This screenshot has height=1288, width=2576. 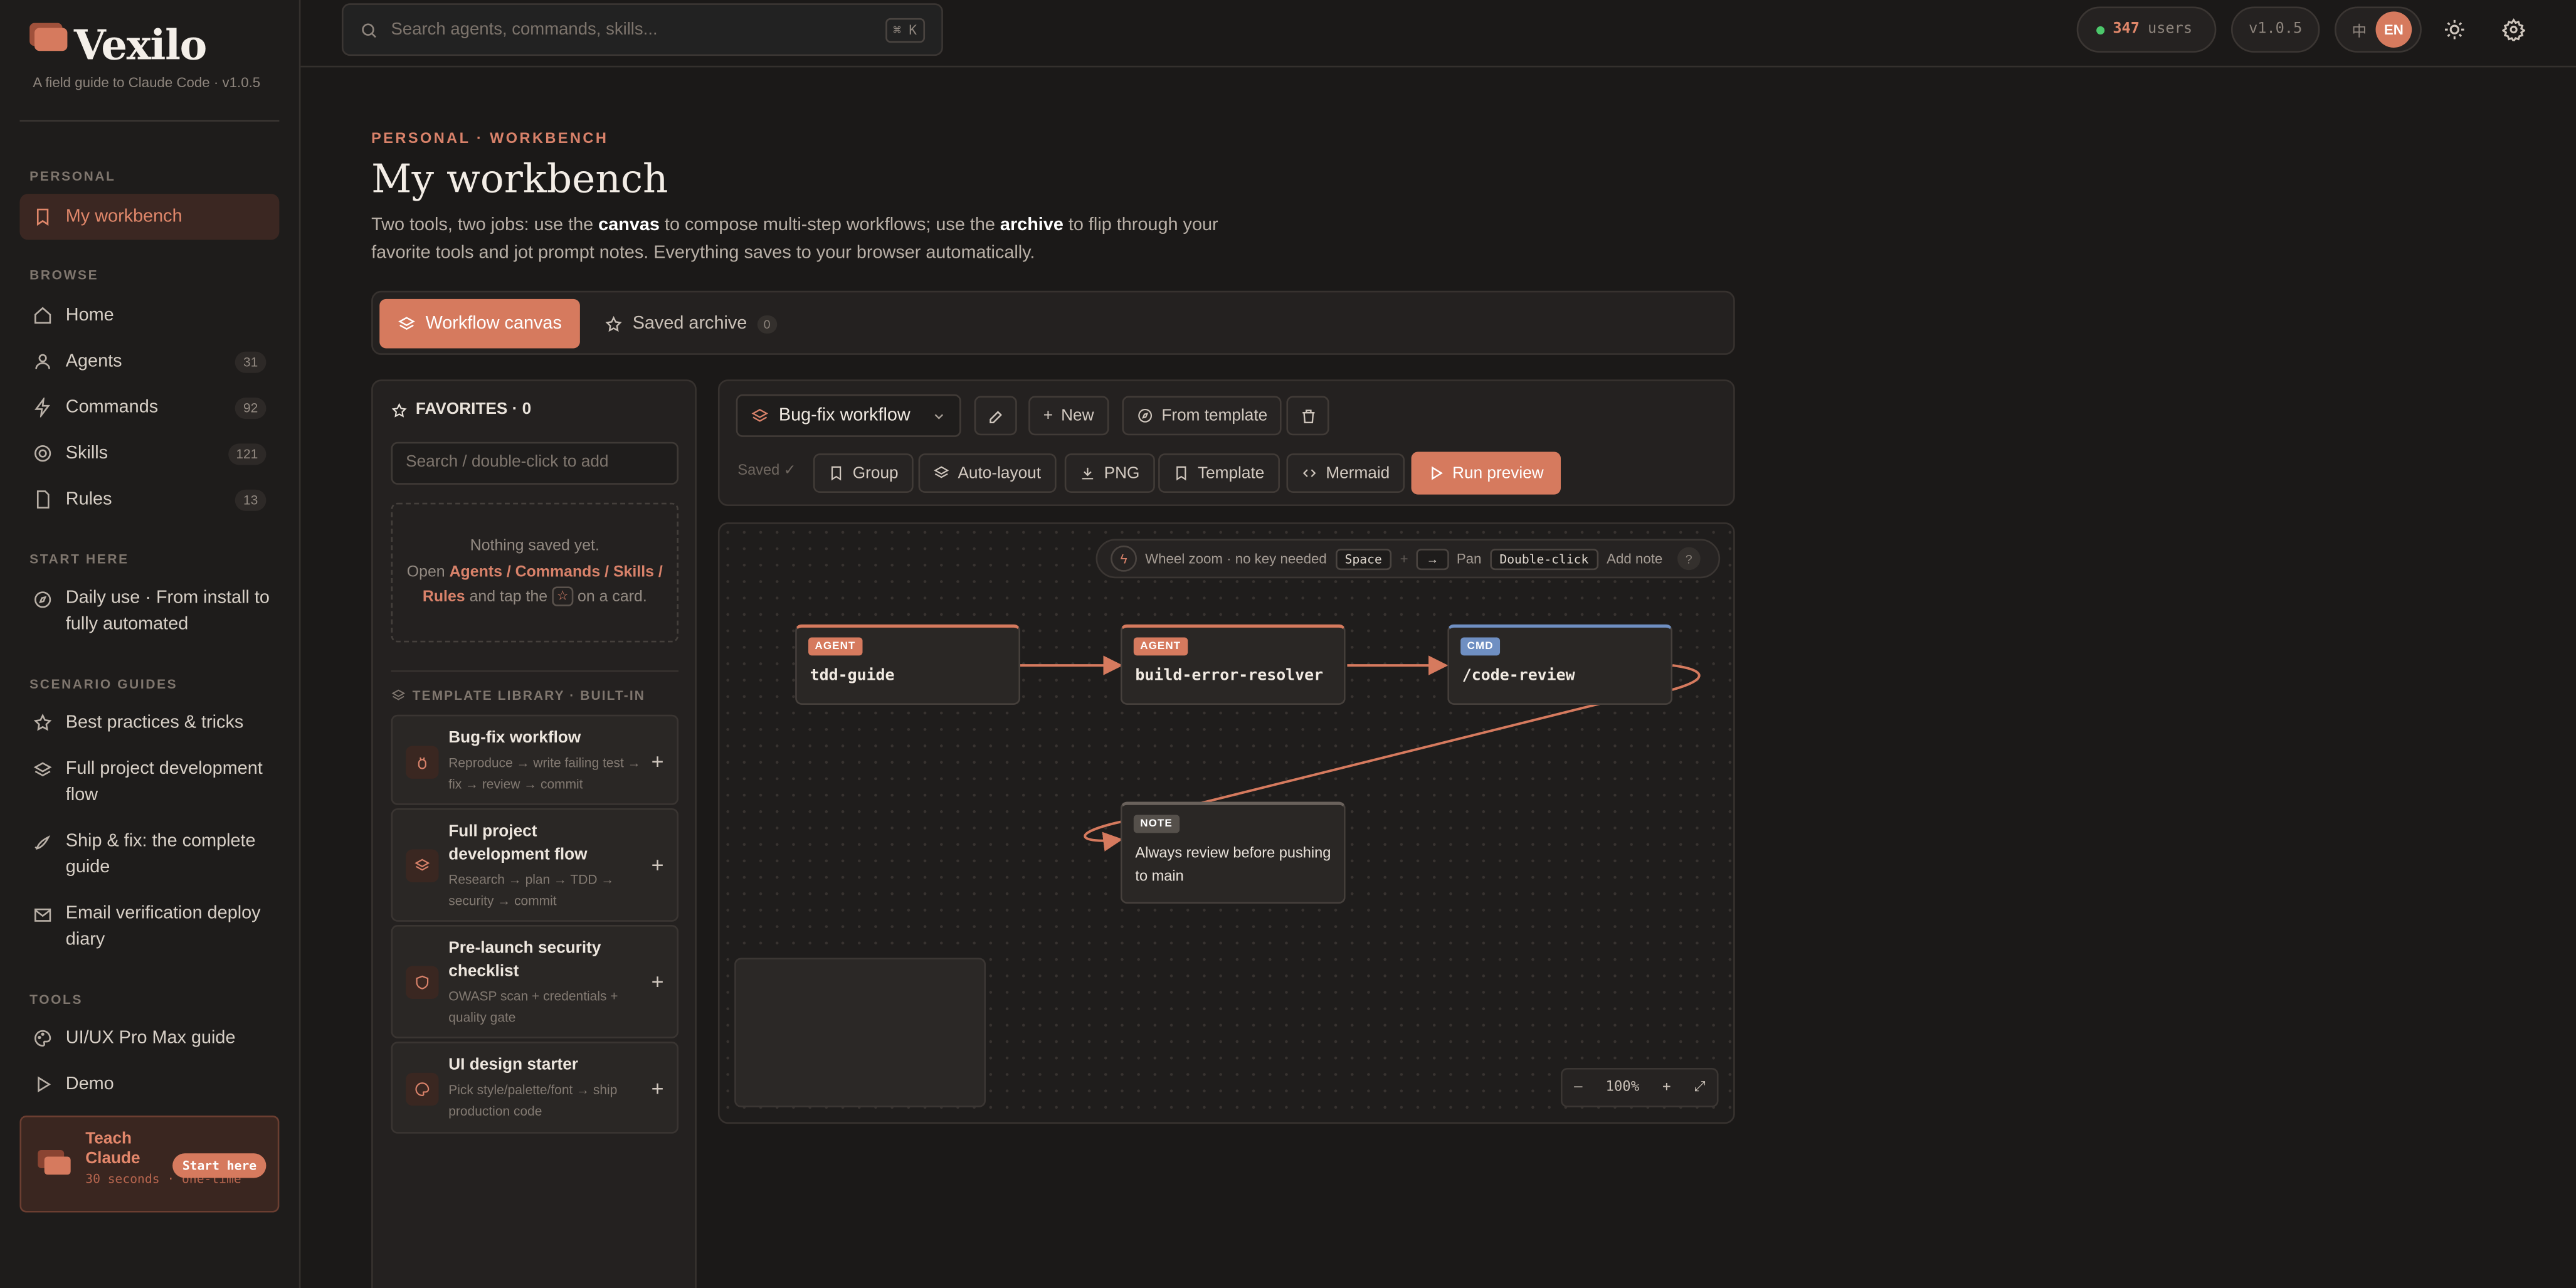 I want to click on sidebar-item-commands: Commands 92, so click(x=149, y=407).